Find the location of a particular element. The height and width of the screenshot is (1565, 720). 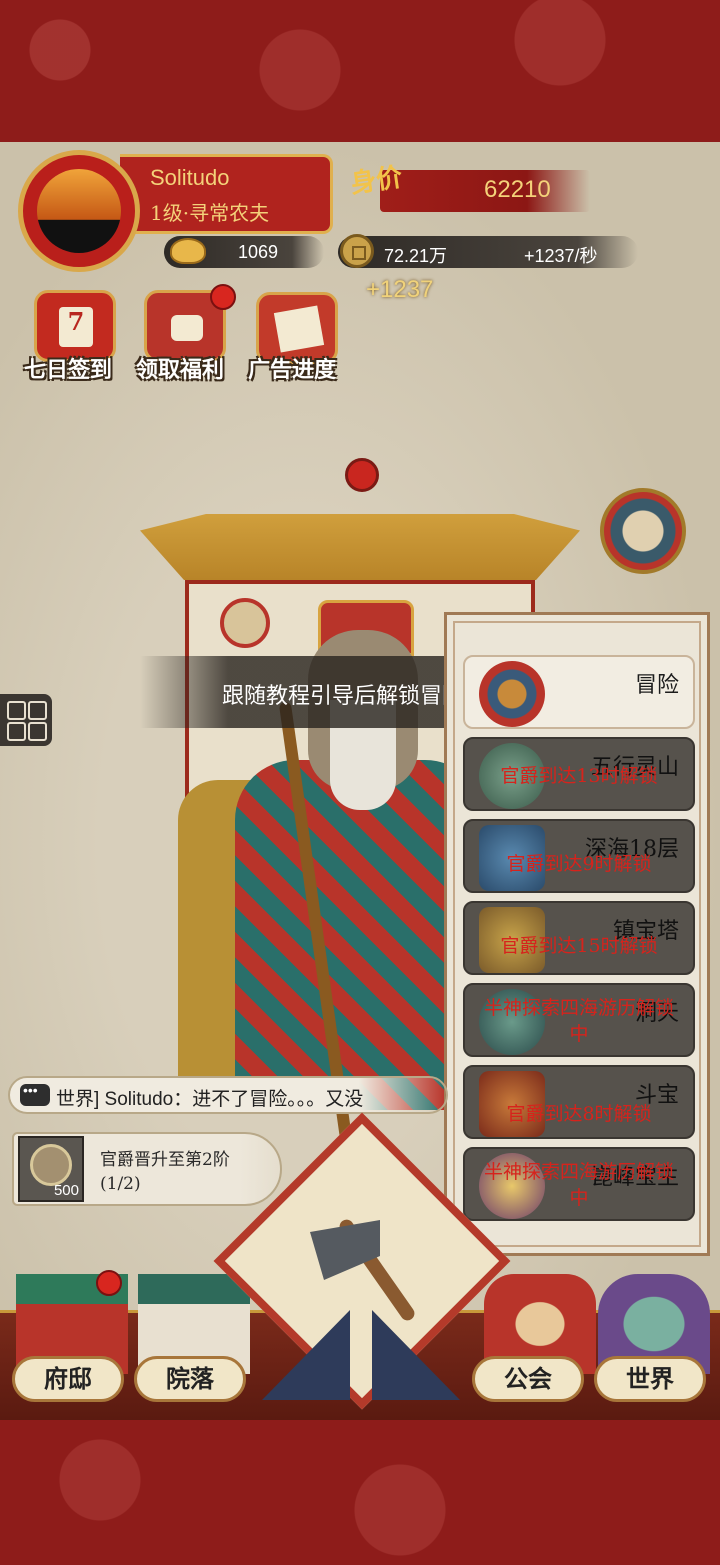

tutorial-text: 跟随教程引导后解锁冒险 is located at coordinates (343, 696).